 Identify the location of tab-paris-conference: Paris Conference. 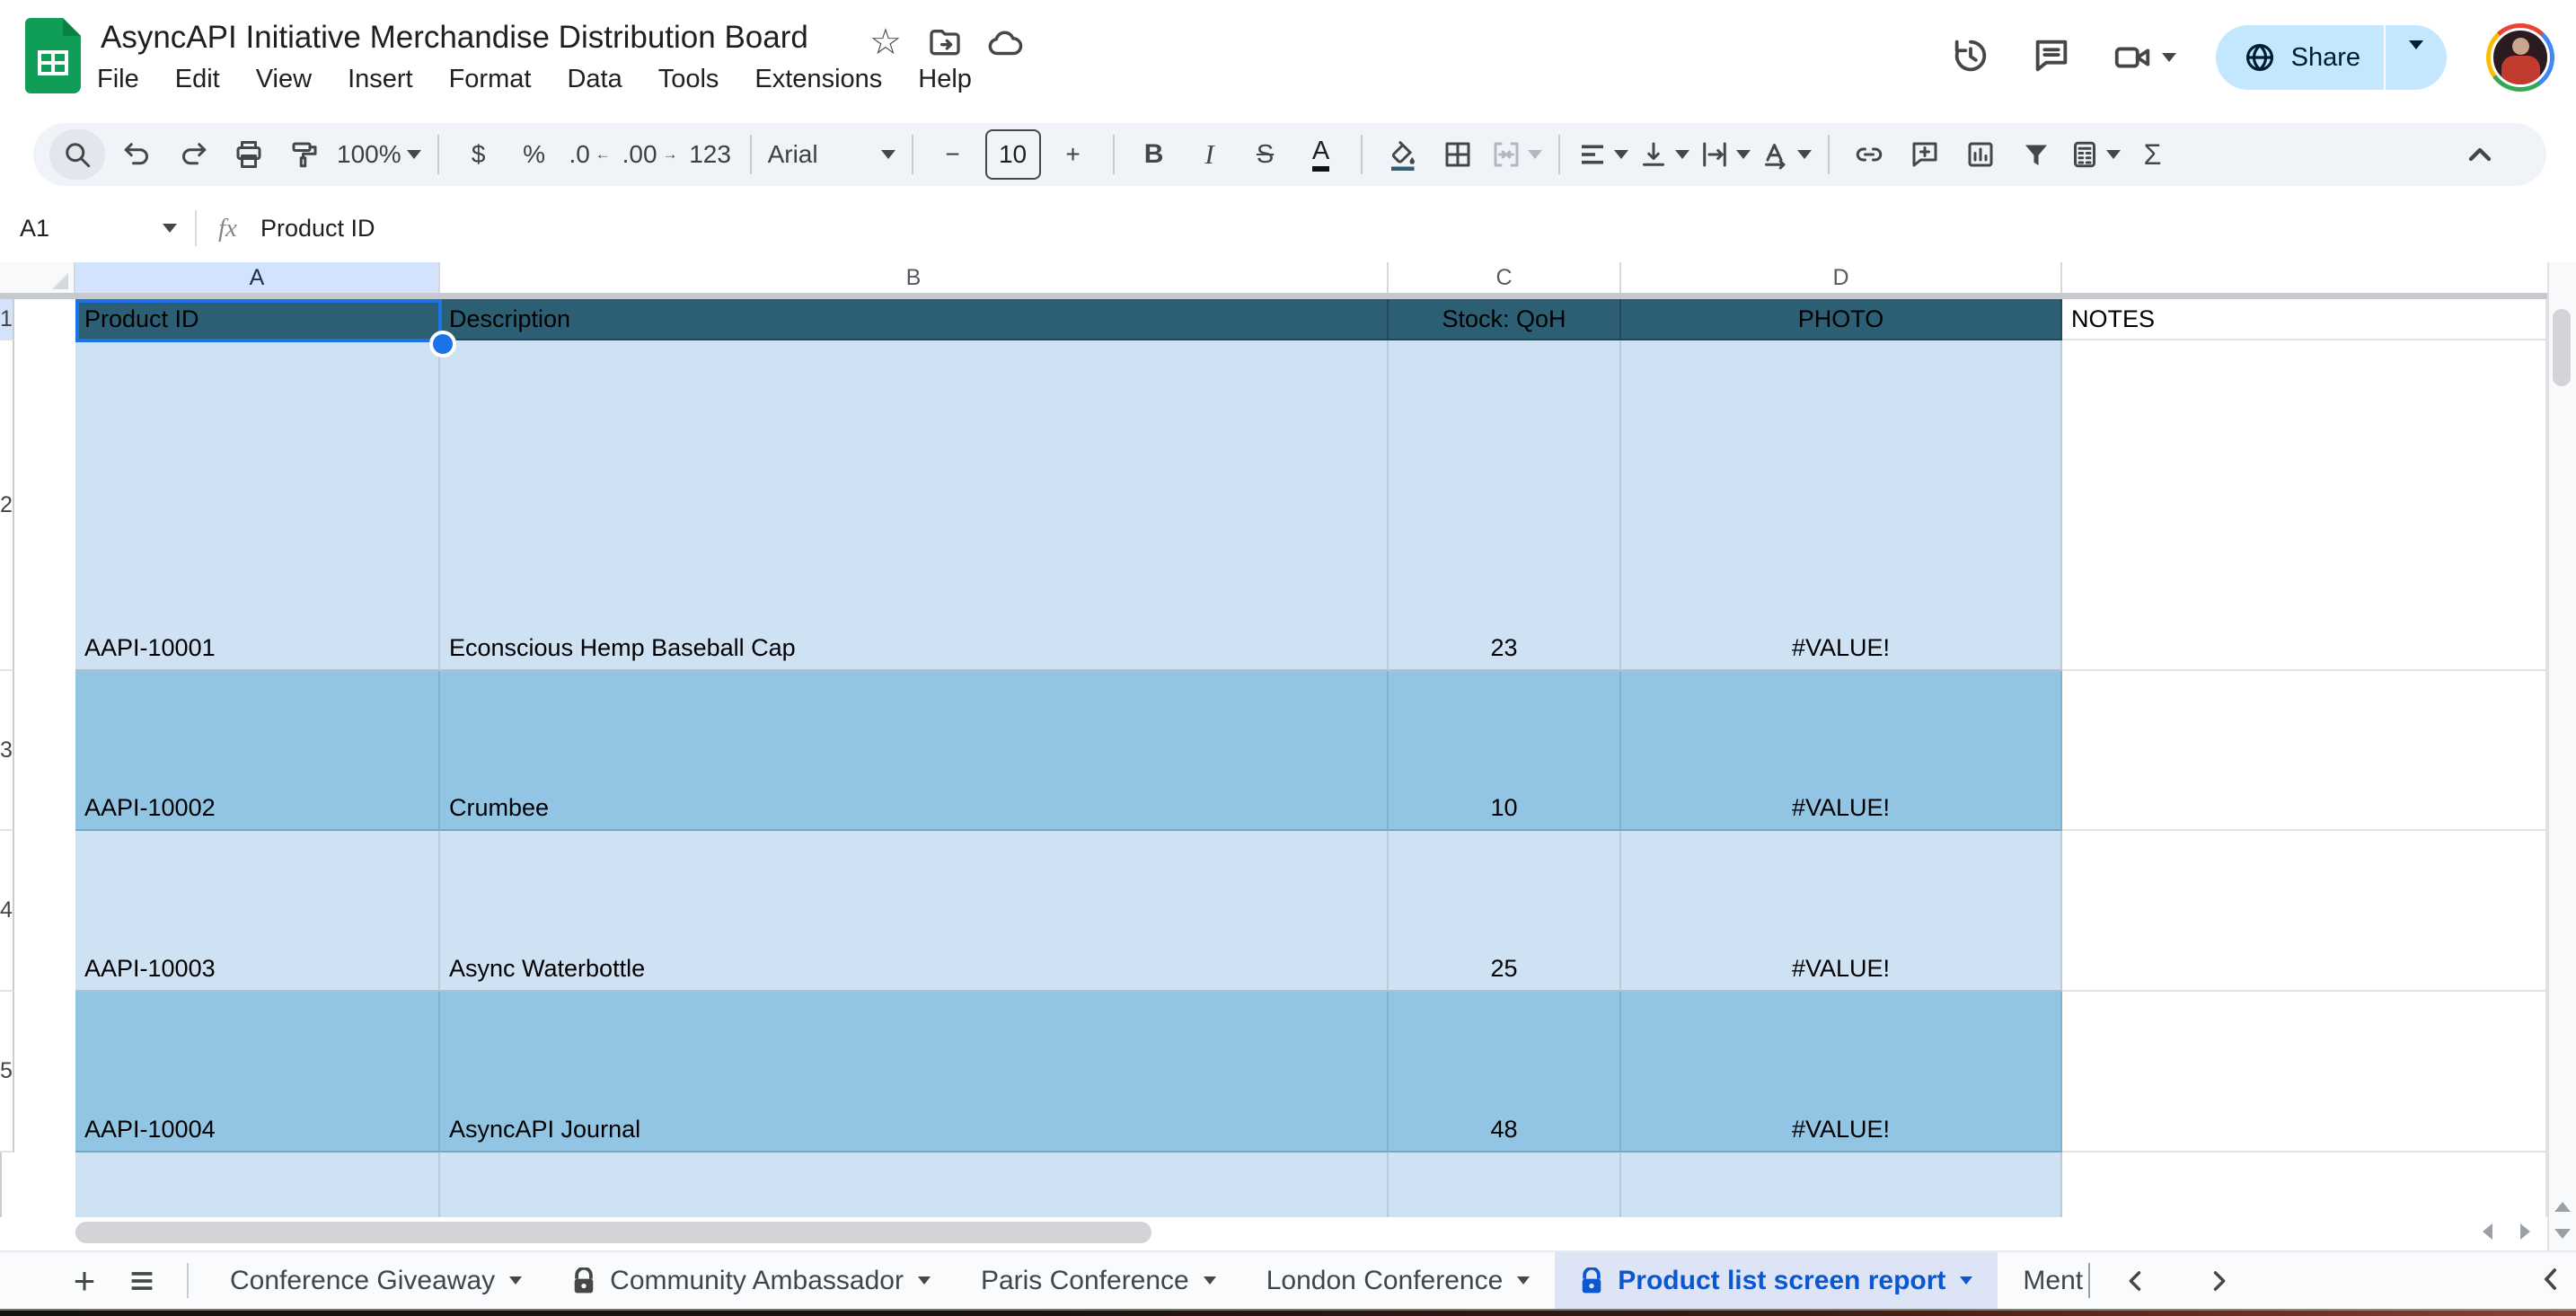
(1098, 1280).